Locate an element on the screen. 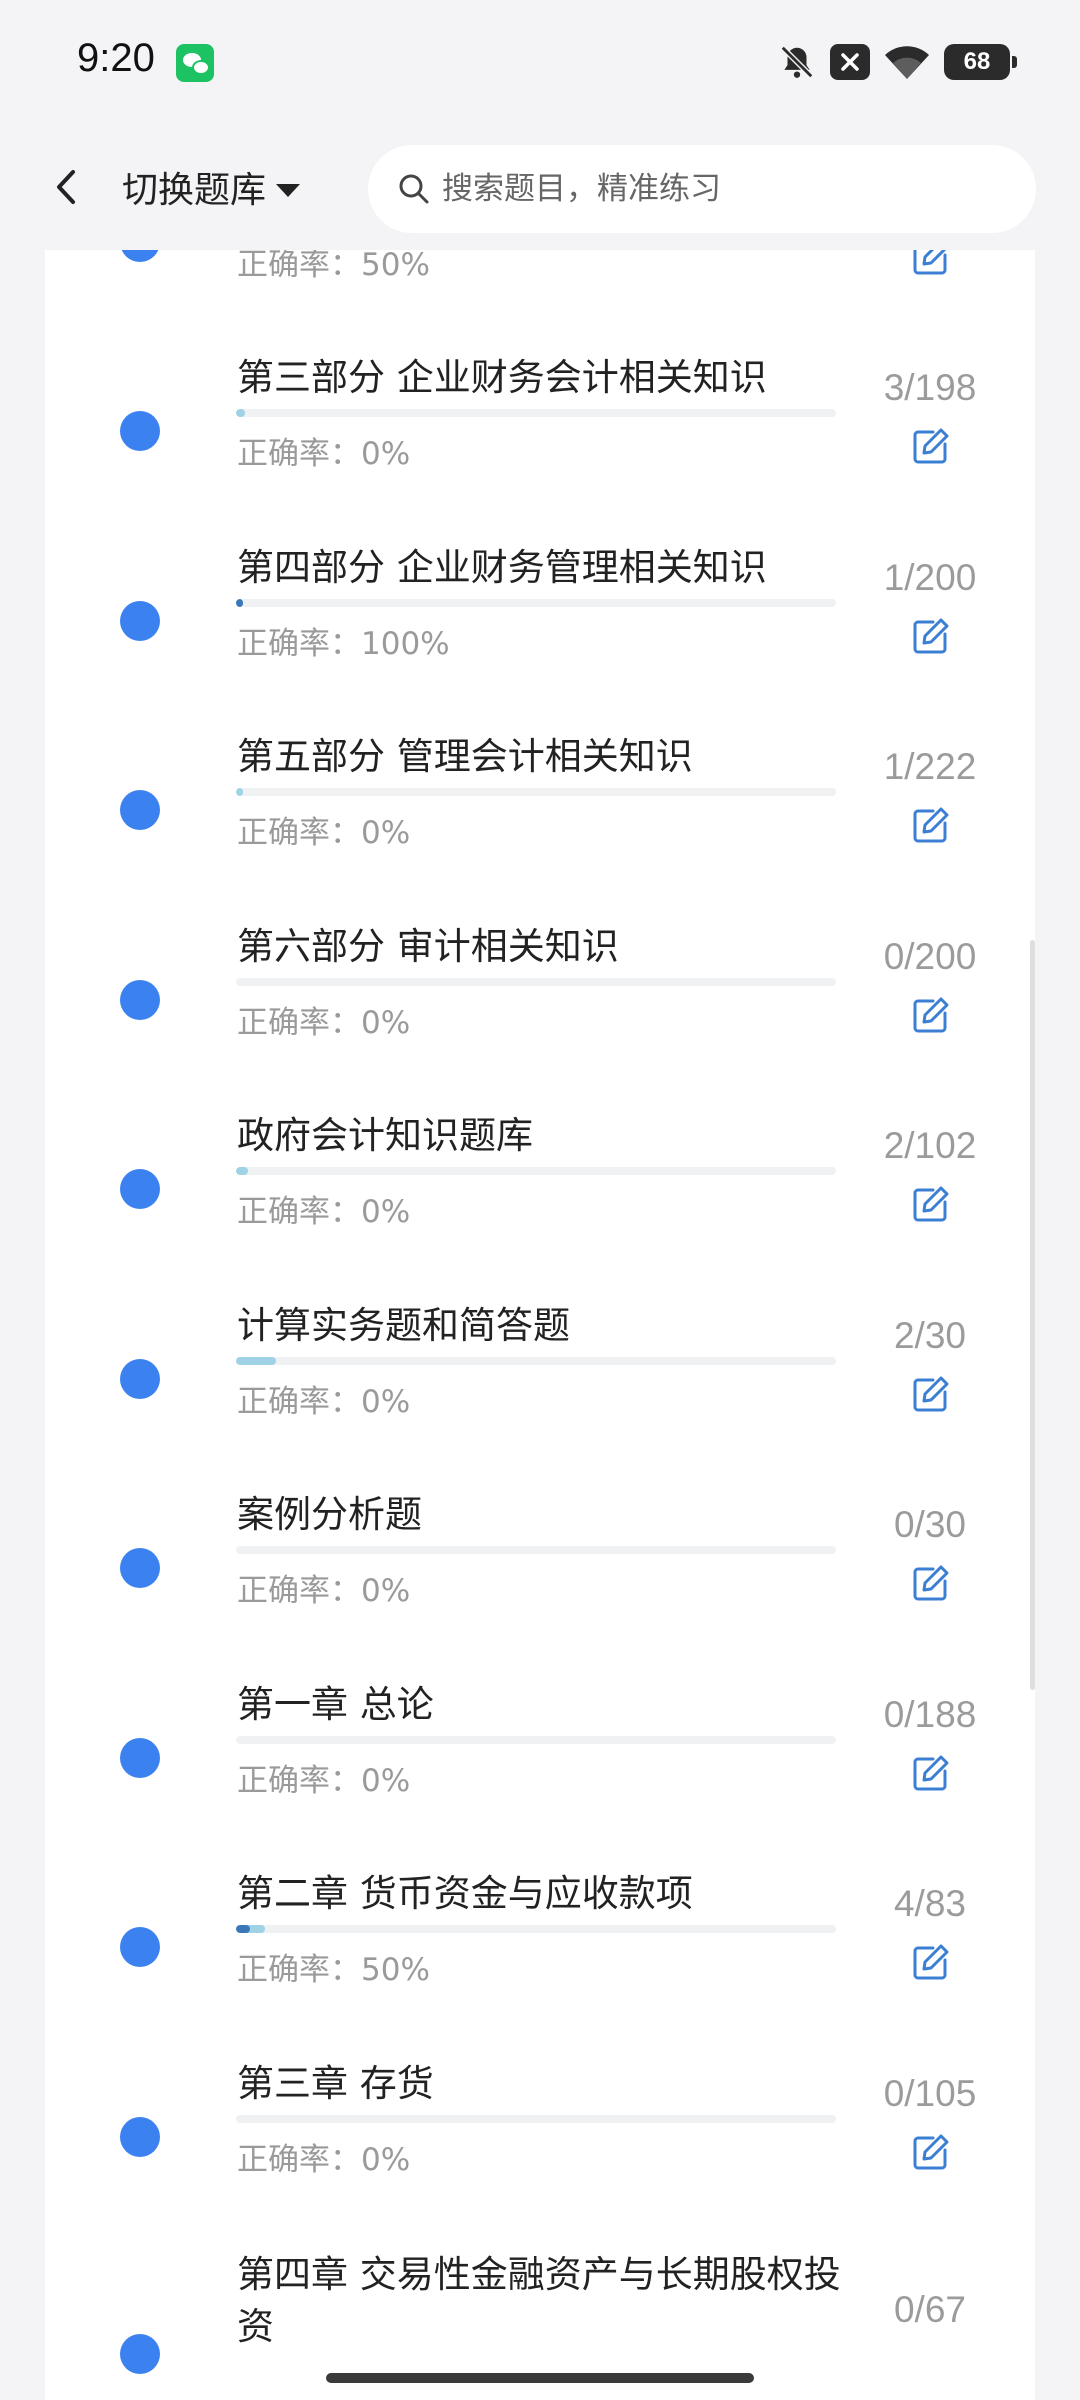 The image size is (1080, 2400). progress-count: 0/30 is located at coordinates (929, 1524).